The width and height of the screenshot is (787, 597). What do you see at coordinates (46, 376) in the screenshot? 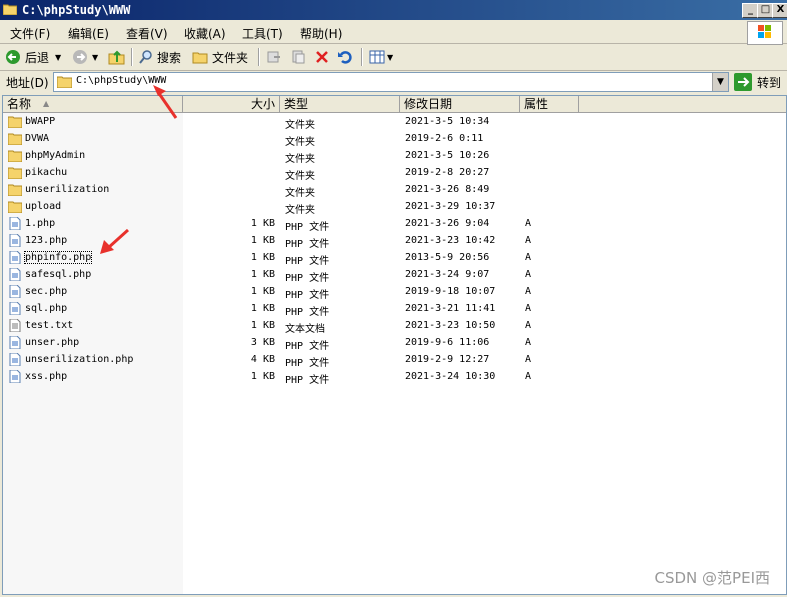
I see `file-name: xss.php` at bounding box center [46, 376].